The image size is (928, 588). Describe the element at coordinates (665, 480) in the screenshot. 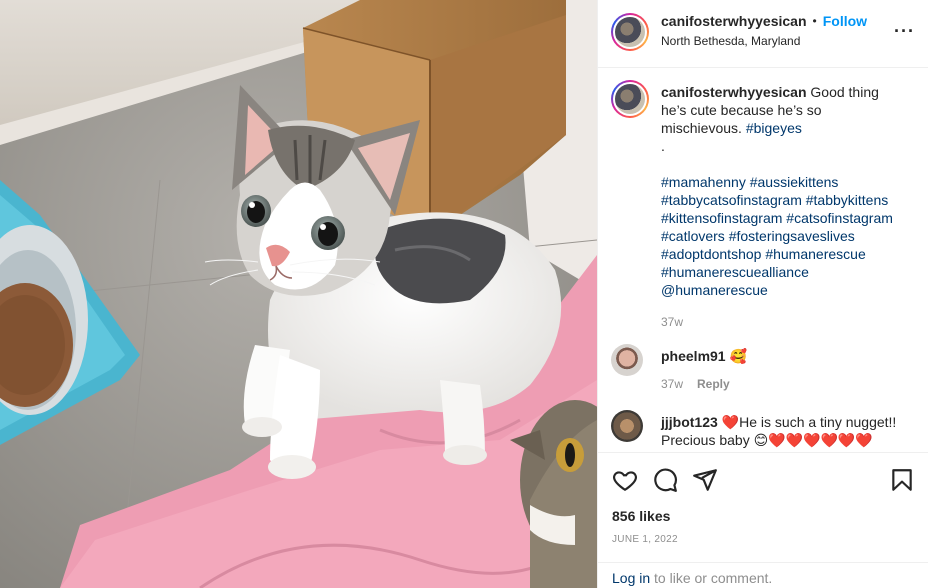

I see `comment-icon` at that location.